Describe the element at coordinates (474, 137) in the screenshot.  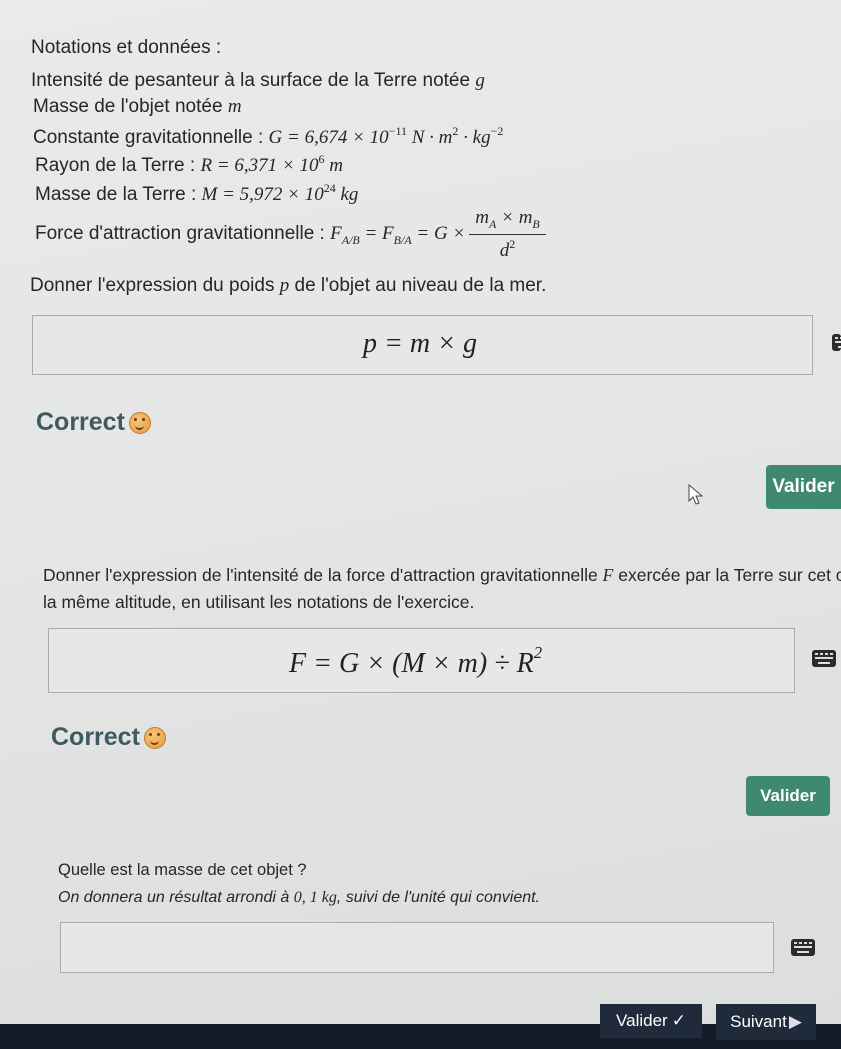
I see `G-units-mid: · kg` at that location.